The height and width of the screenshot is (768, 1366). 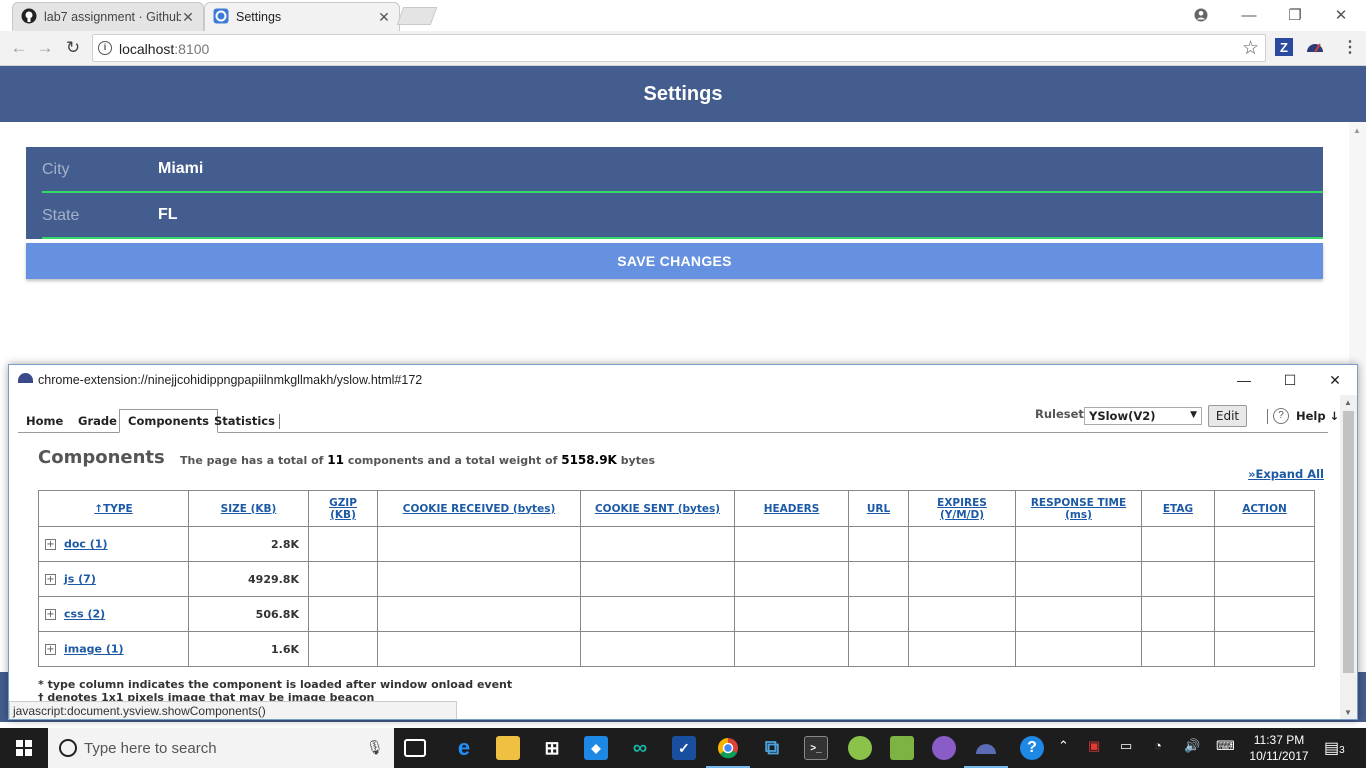 What do you see at coordinates (1225, 746) in the screenshot?
I see `keyboard-icon: ⌨` at bounding box center [1225, 746].